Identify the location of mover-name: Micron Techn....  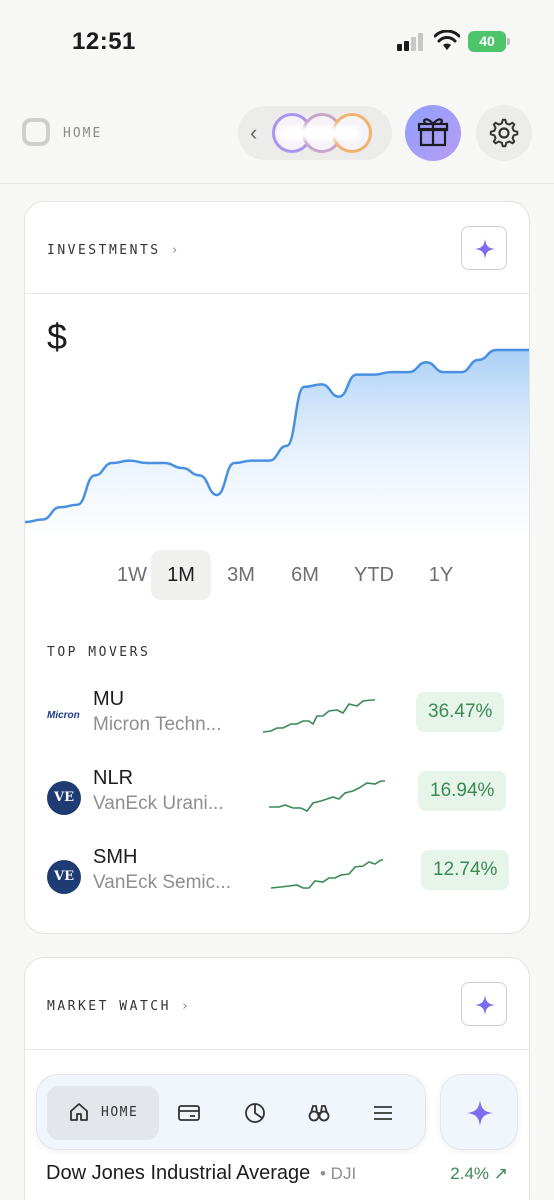
(157, 724).